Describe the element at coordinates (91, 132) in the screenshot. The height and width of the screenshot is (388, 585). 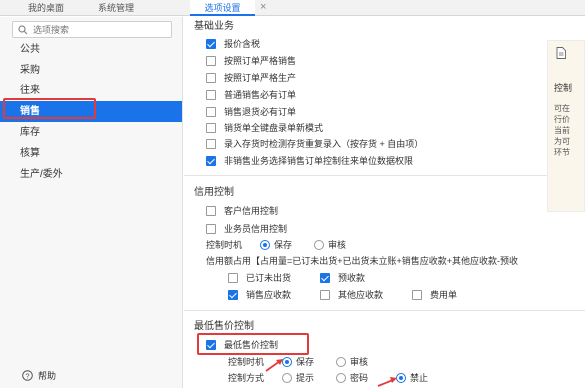
I see `sidebar-item-inventory: 库存` at that location.